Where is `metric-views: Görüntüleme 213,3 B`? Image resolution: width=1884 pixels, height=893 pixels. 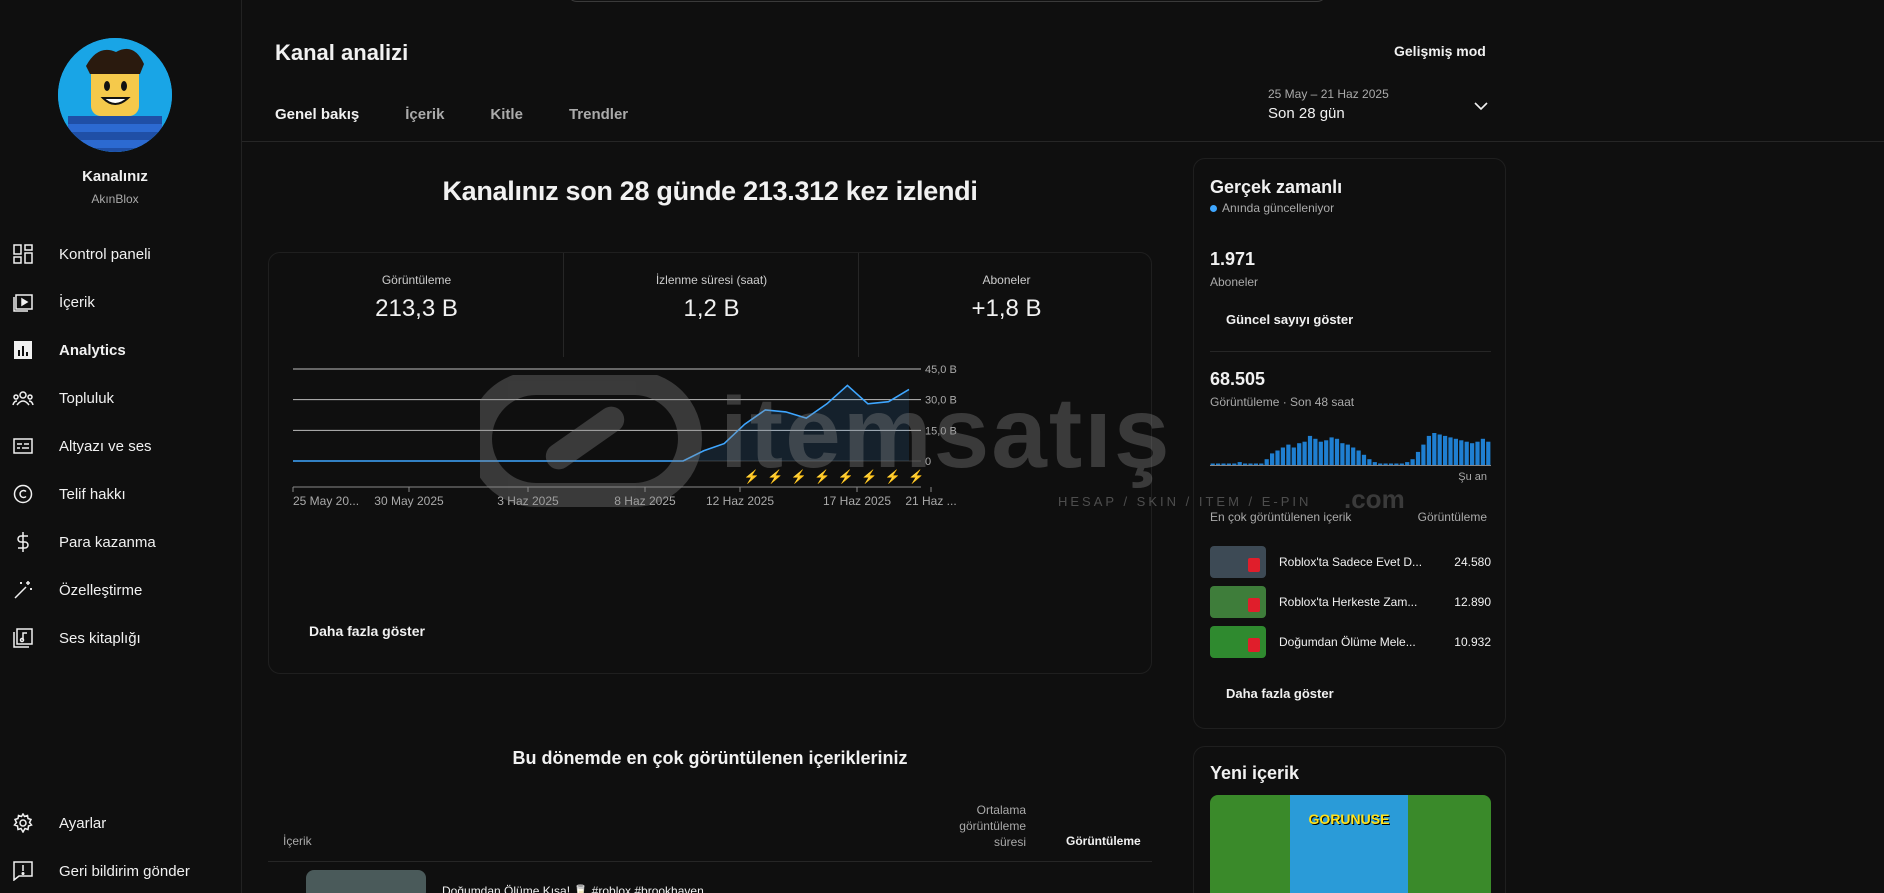
metric-views: Görüntüleme 213,3 B is located at coordinates (416, 306).